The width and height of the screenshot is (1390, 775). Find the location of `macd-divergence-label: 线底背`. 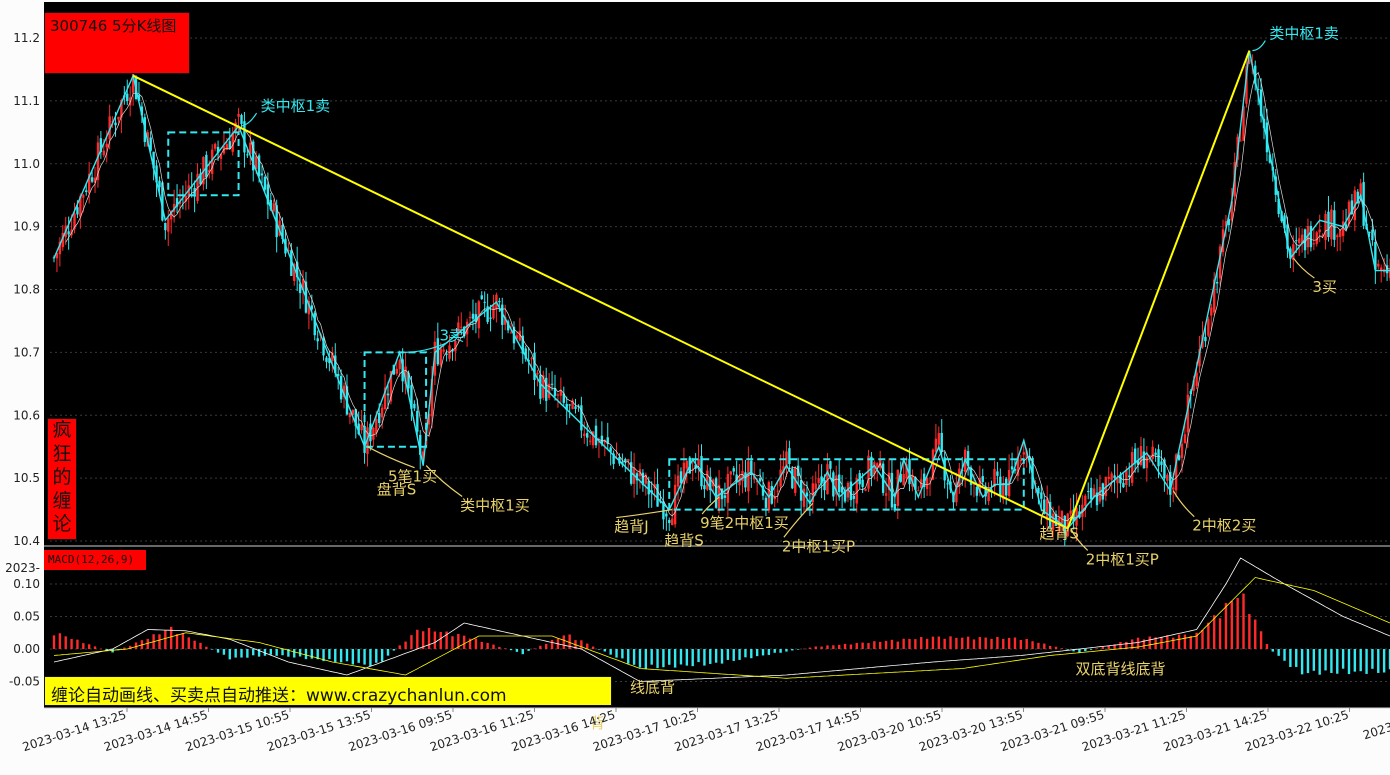

macd-divergence-label: 线底背 is located at coordinates (652, 688).